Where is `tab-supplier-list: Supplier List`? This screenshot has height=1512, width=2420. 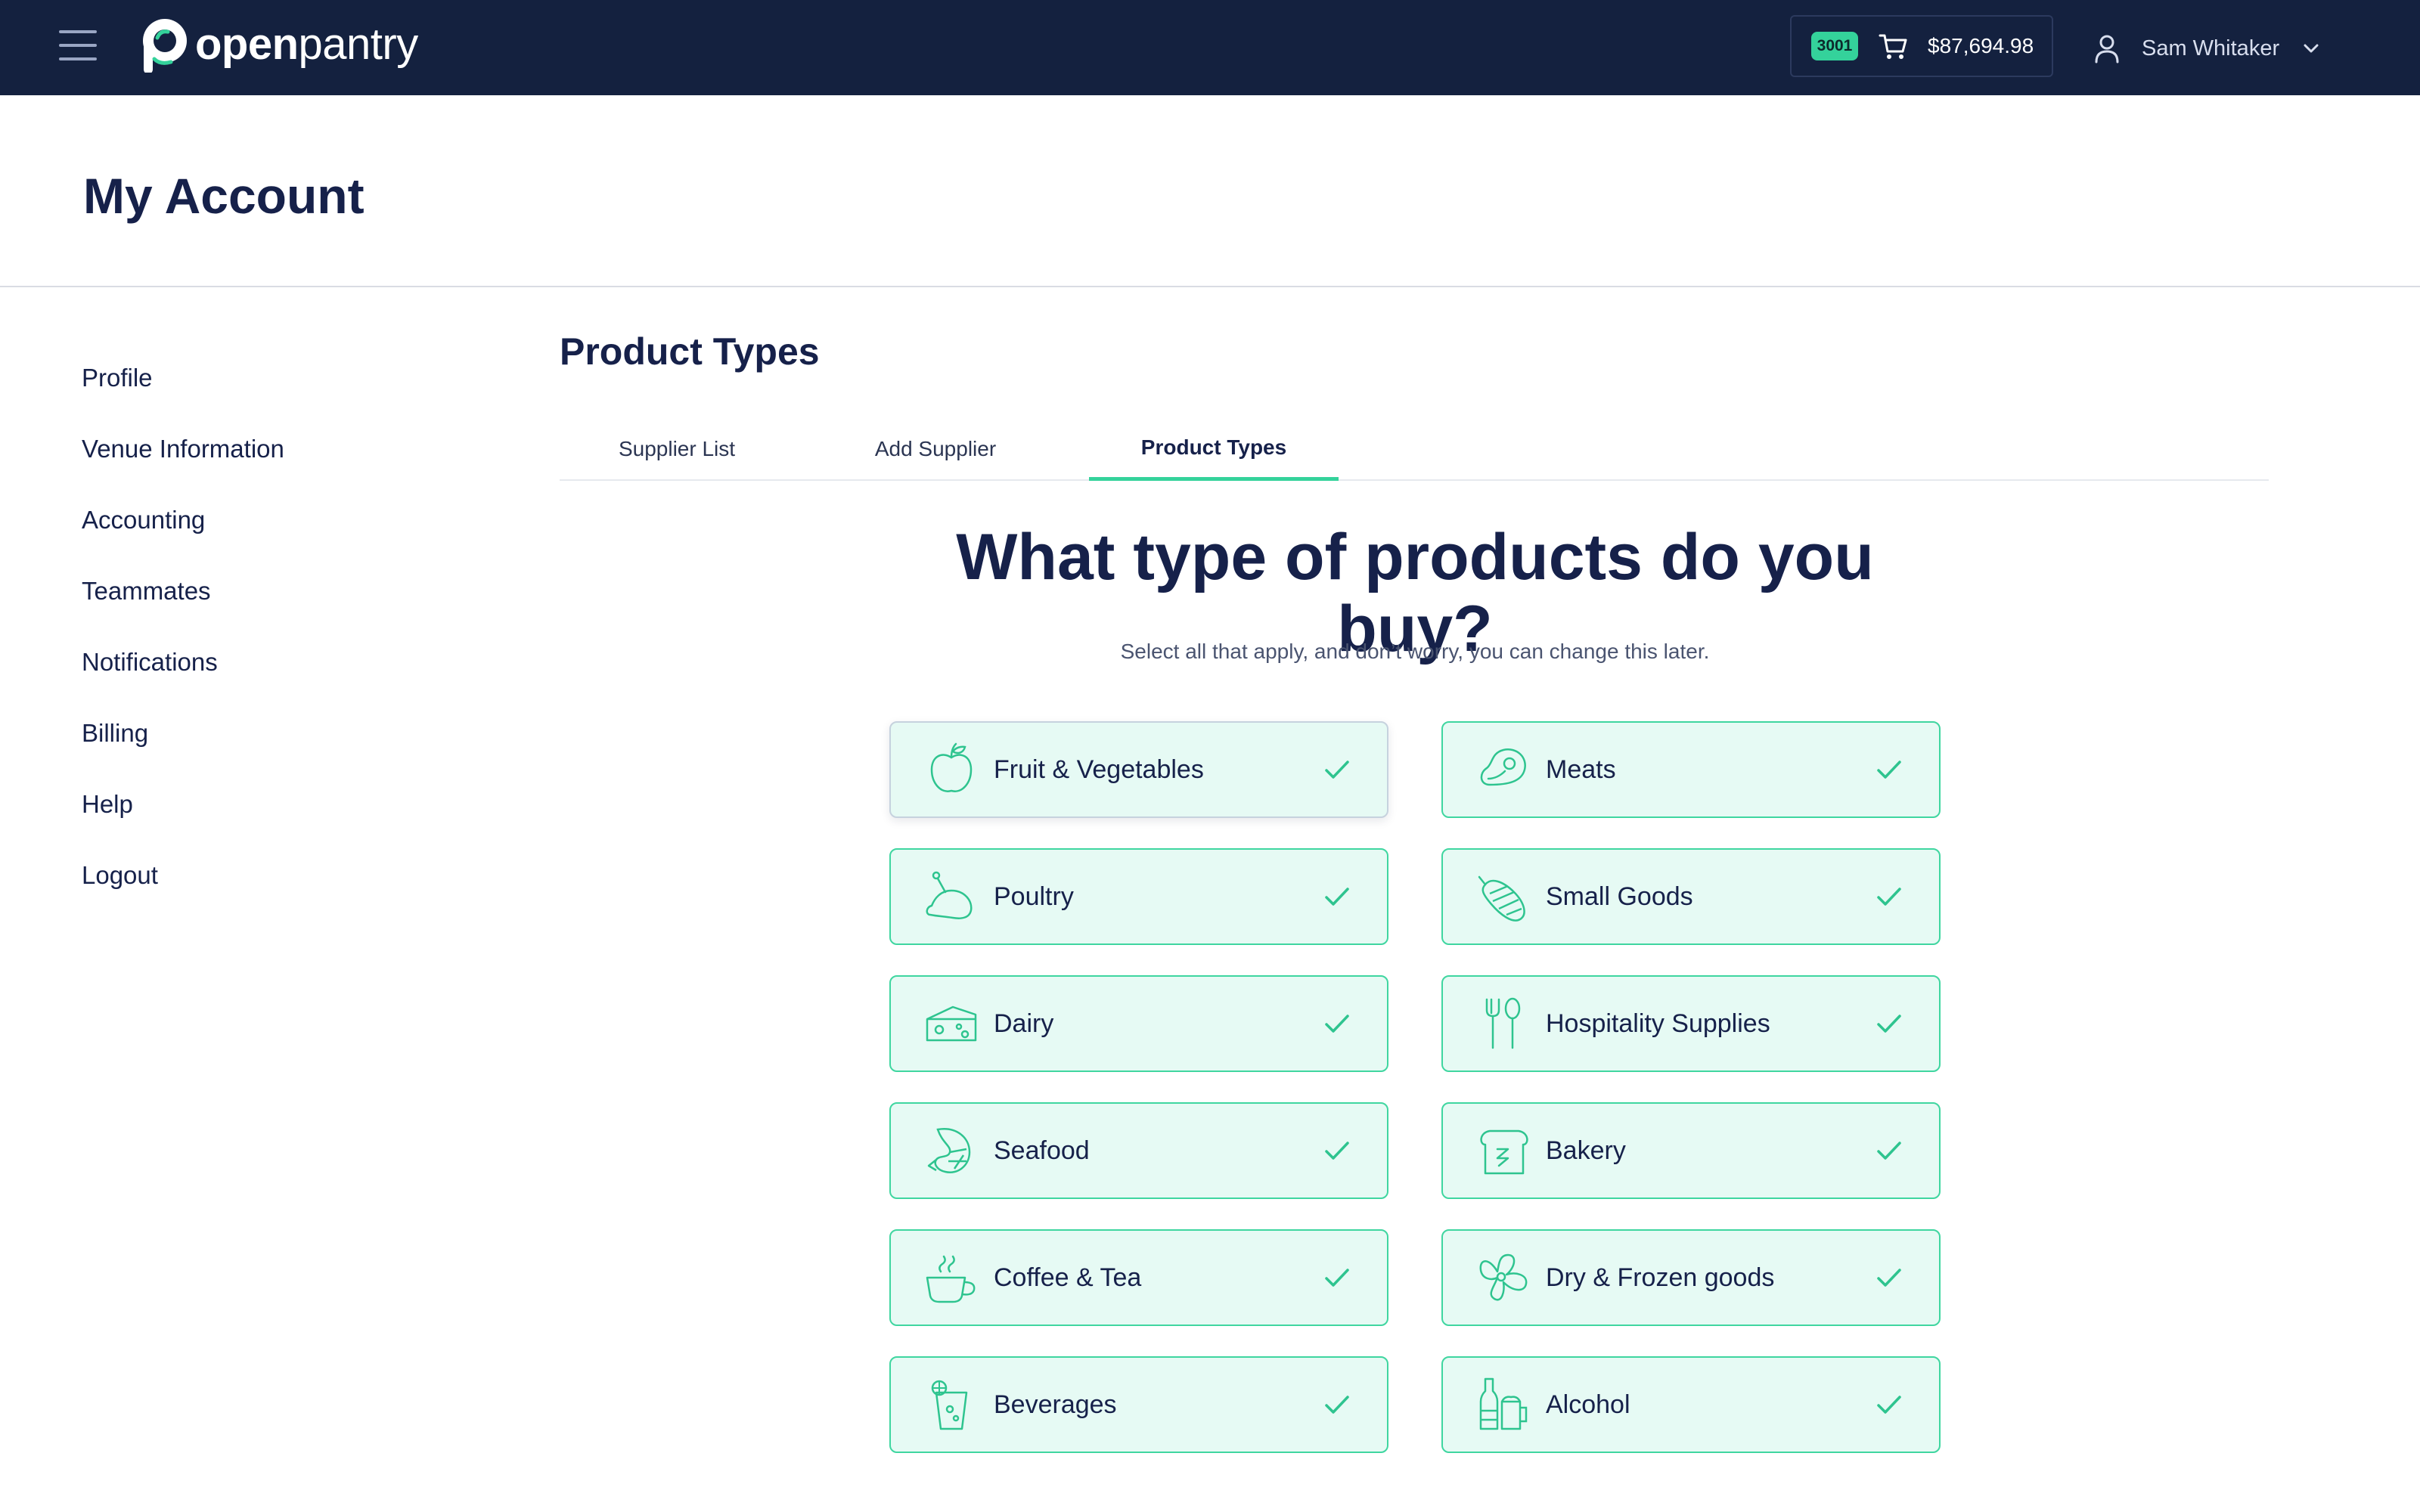 tab-supplier-list: Supplier List is located at coordinates (676, 449).